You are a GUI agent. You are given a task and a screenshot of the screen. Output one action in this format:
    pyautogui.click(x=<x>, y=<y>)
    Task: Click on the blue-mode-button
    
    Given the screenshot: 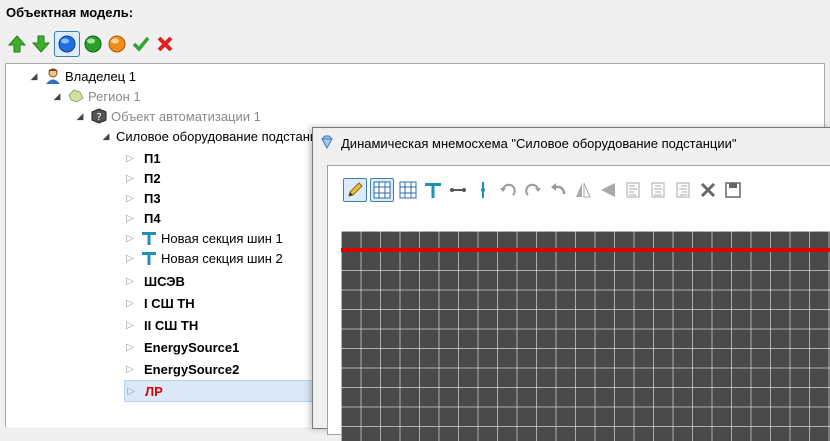 What is the action you would take?
    pyautogui.click(x=67, y=44)
    